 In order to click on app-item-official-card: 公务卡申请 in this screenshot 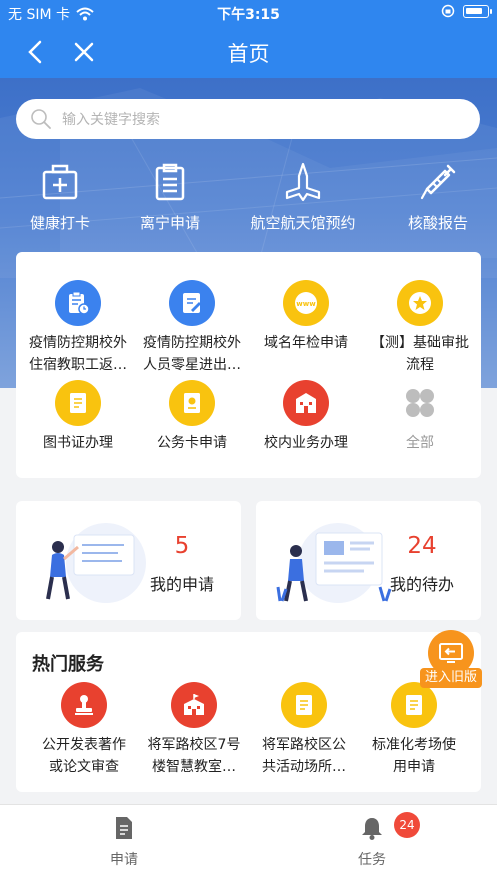, I will do `click(192, 417)`.